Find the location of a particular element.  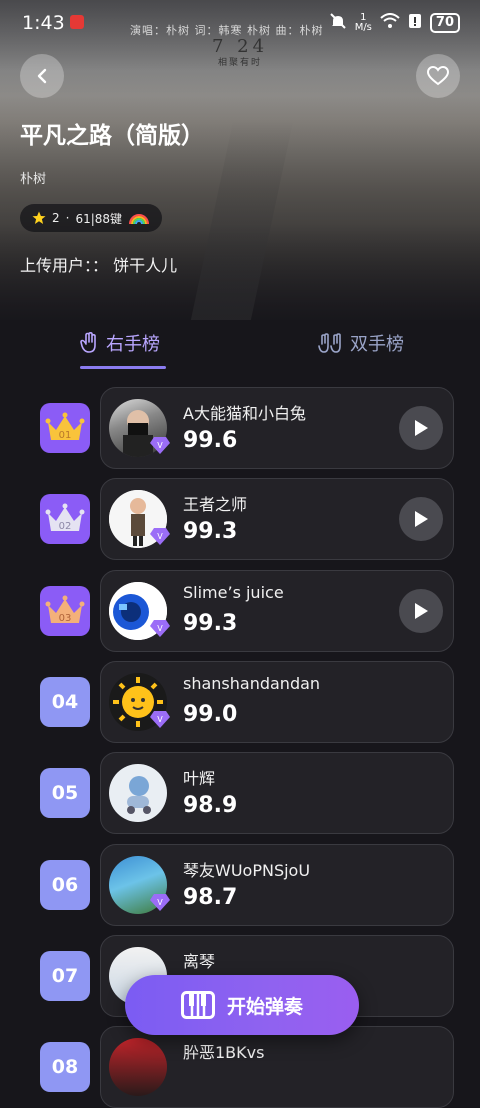

rank-badge: 07 is located at coordinates (65, 976).